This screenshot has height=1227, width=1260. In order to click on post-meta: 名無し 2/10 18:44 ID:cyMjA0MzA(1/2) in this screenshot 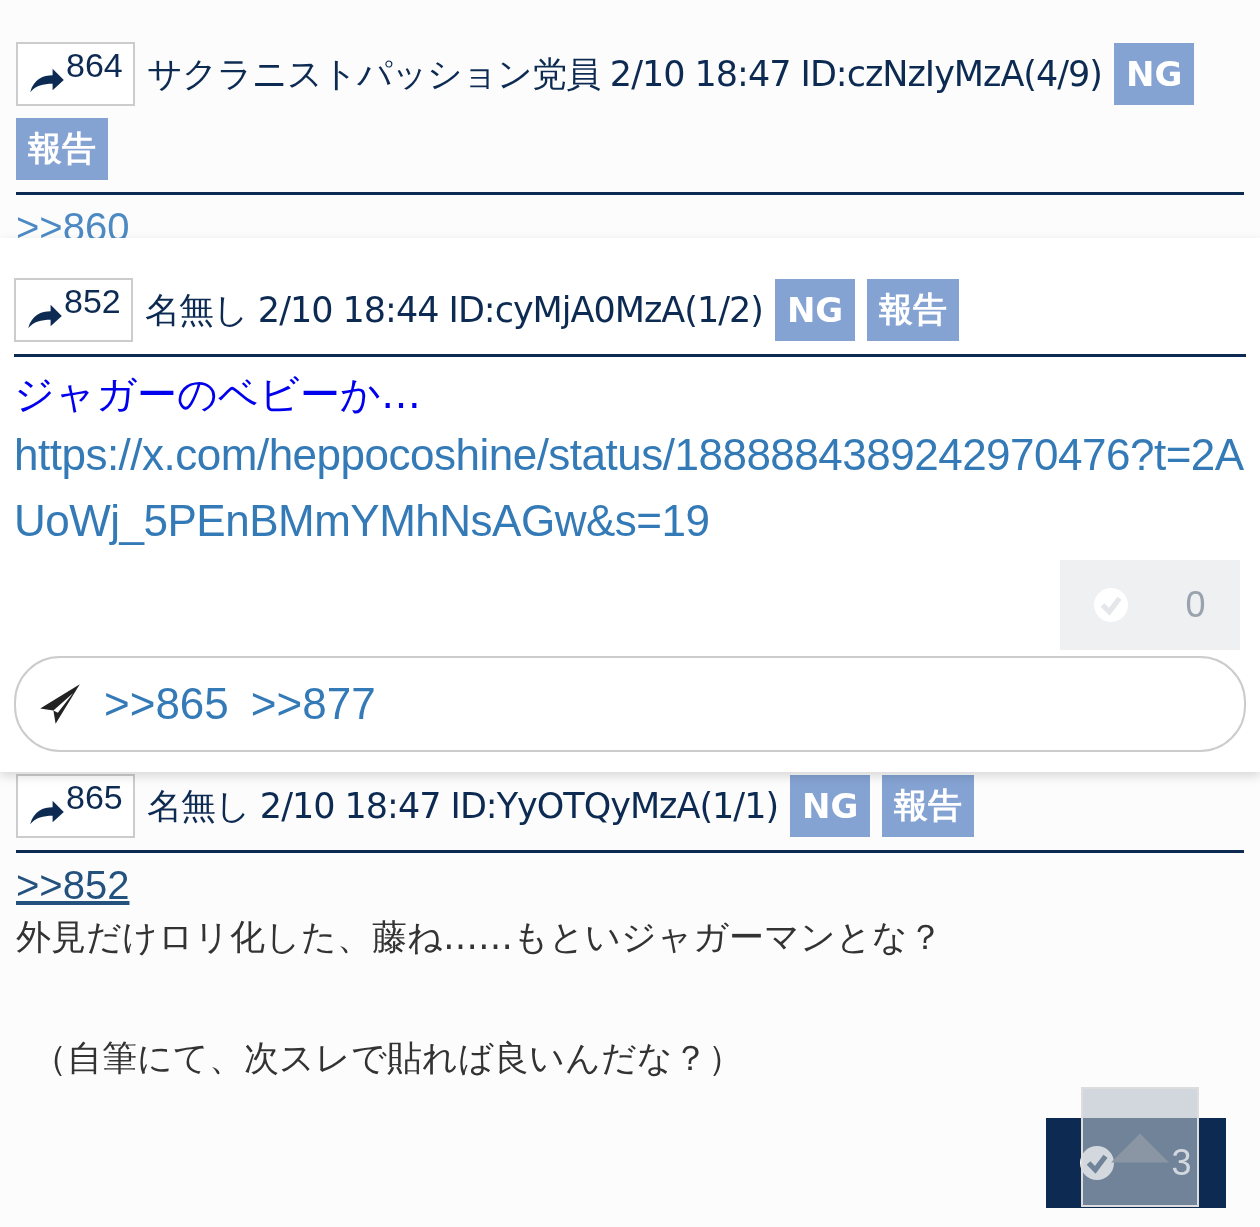, I will do `click(453, 310)`.